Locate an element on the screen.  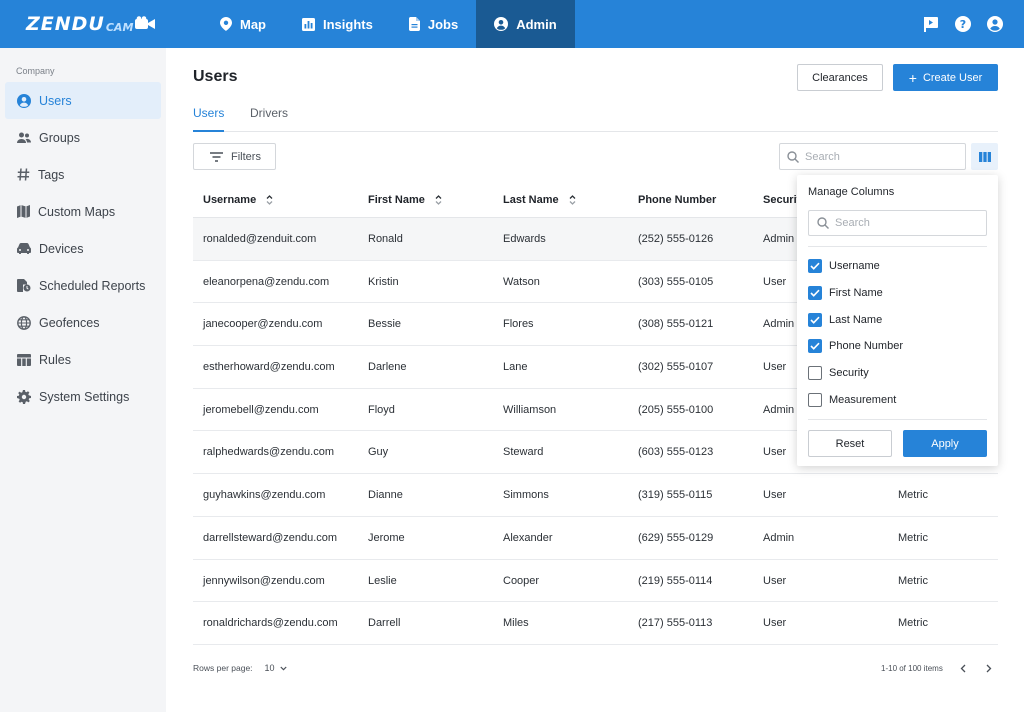
help-icon: ? is located at coordinates (963, 24).